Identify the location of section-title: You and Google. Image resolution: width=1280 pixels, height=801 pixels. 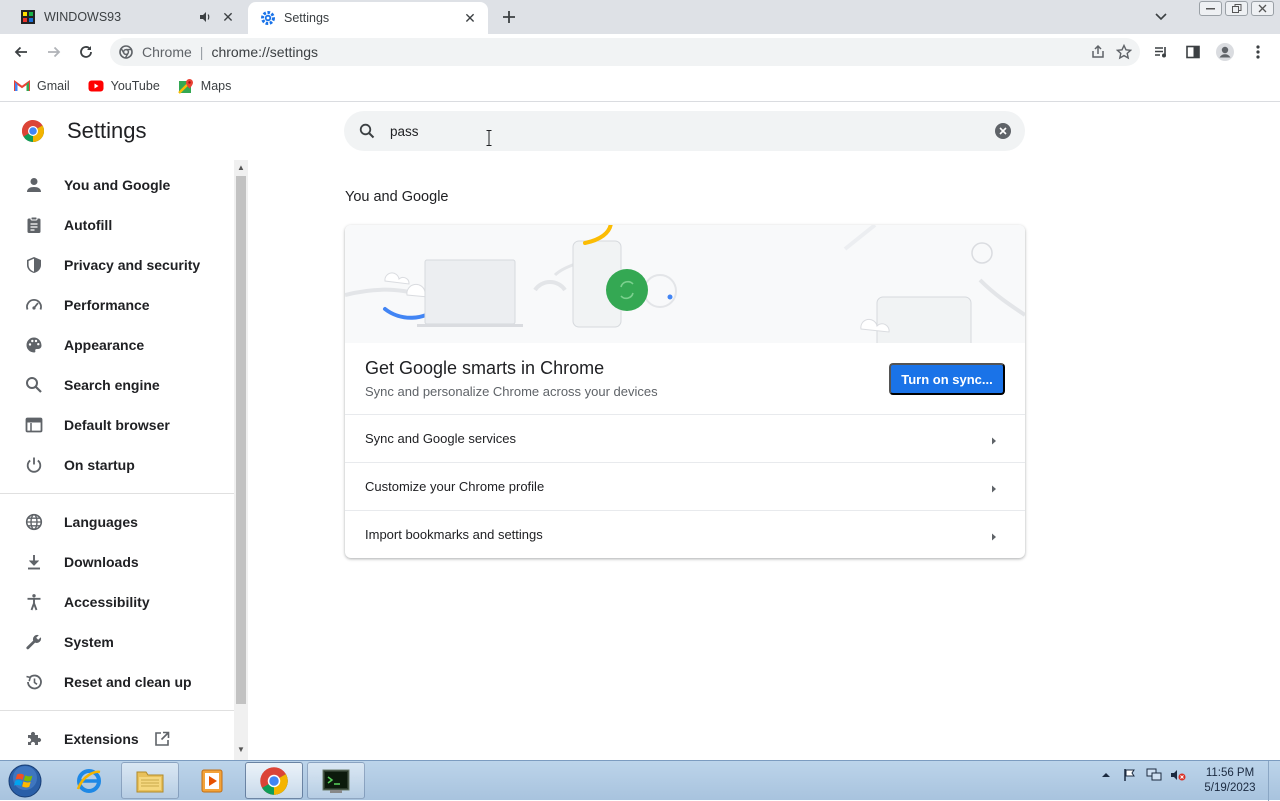
(397, 197).